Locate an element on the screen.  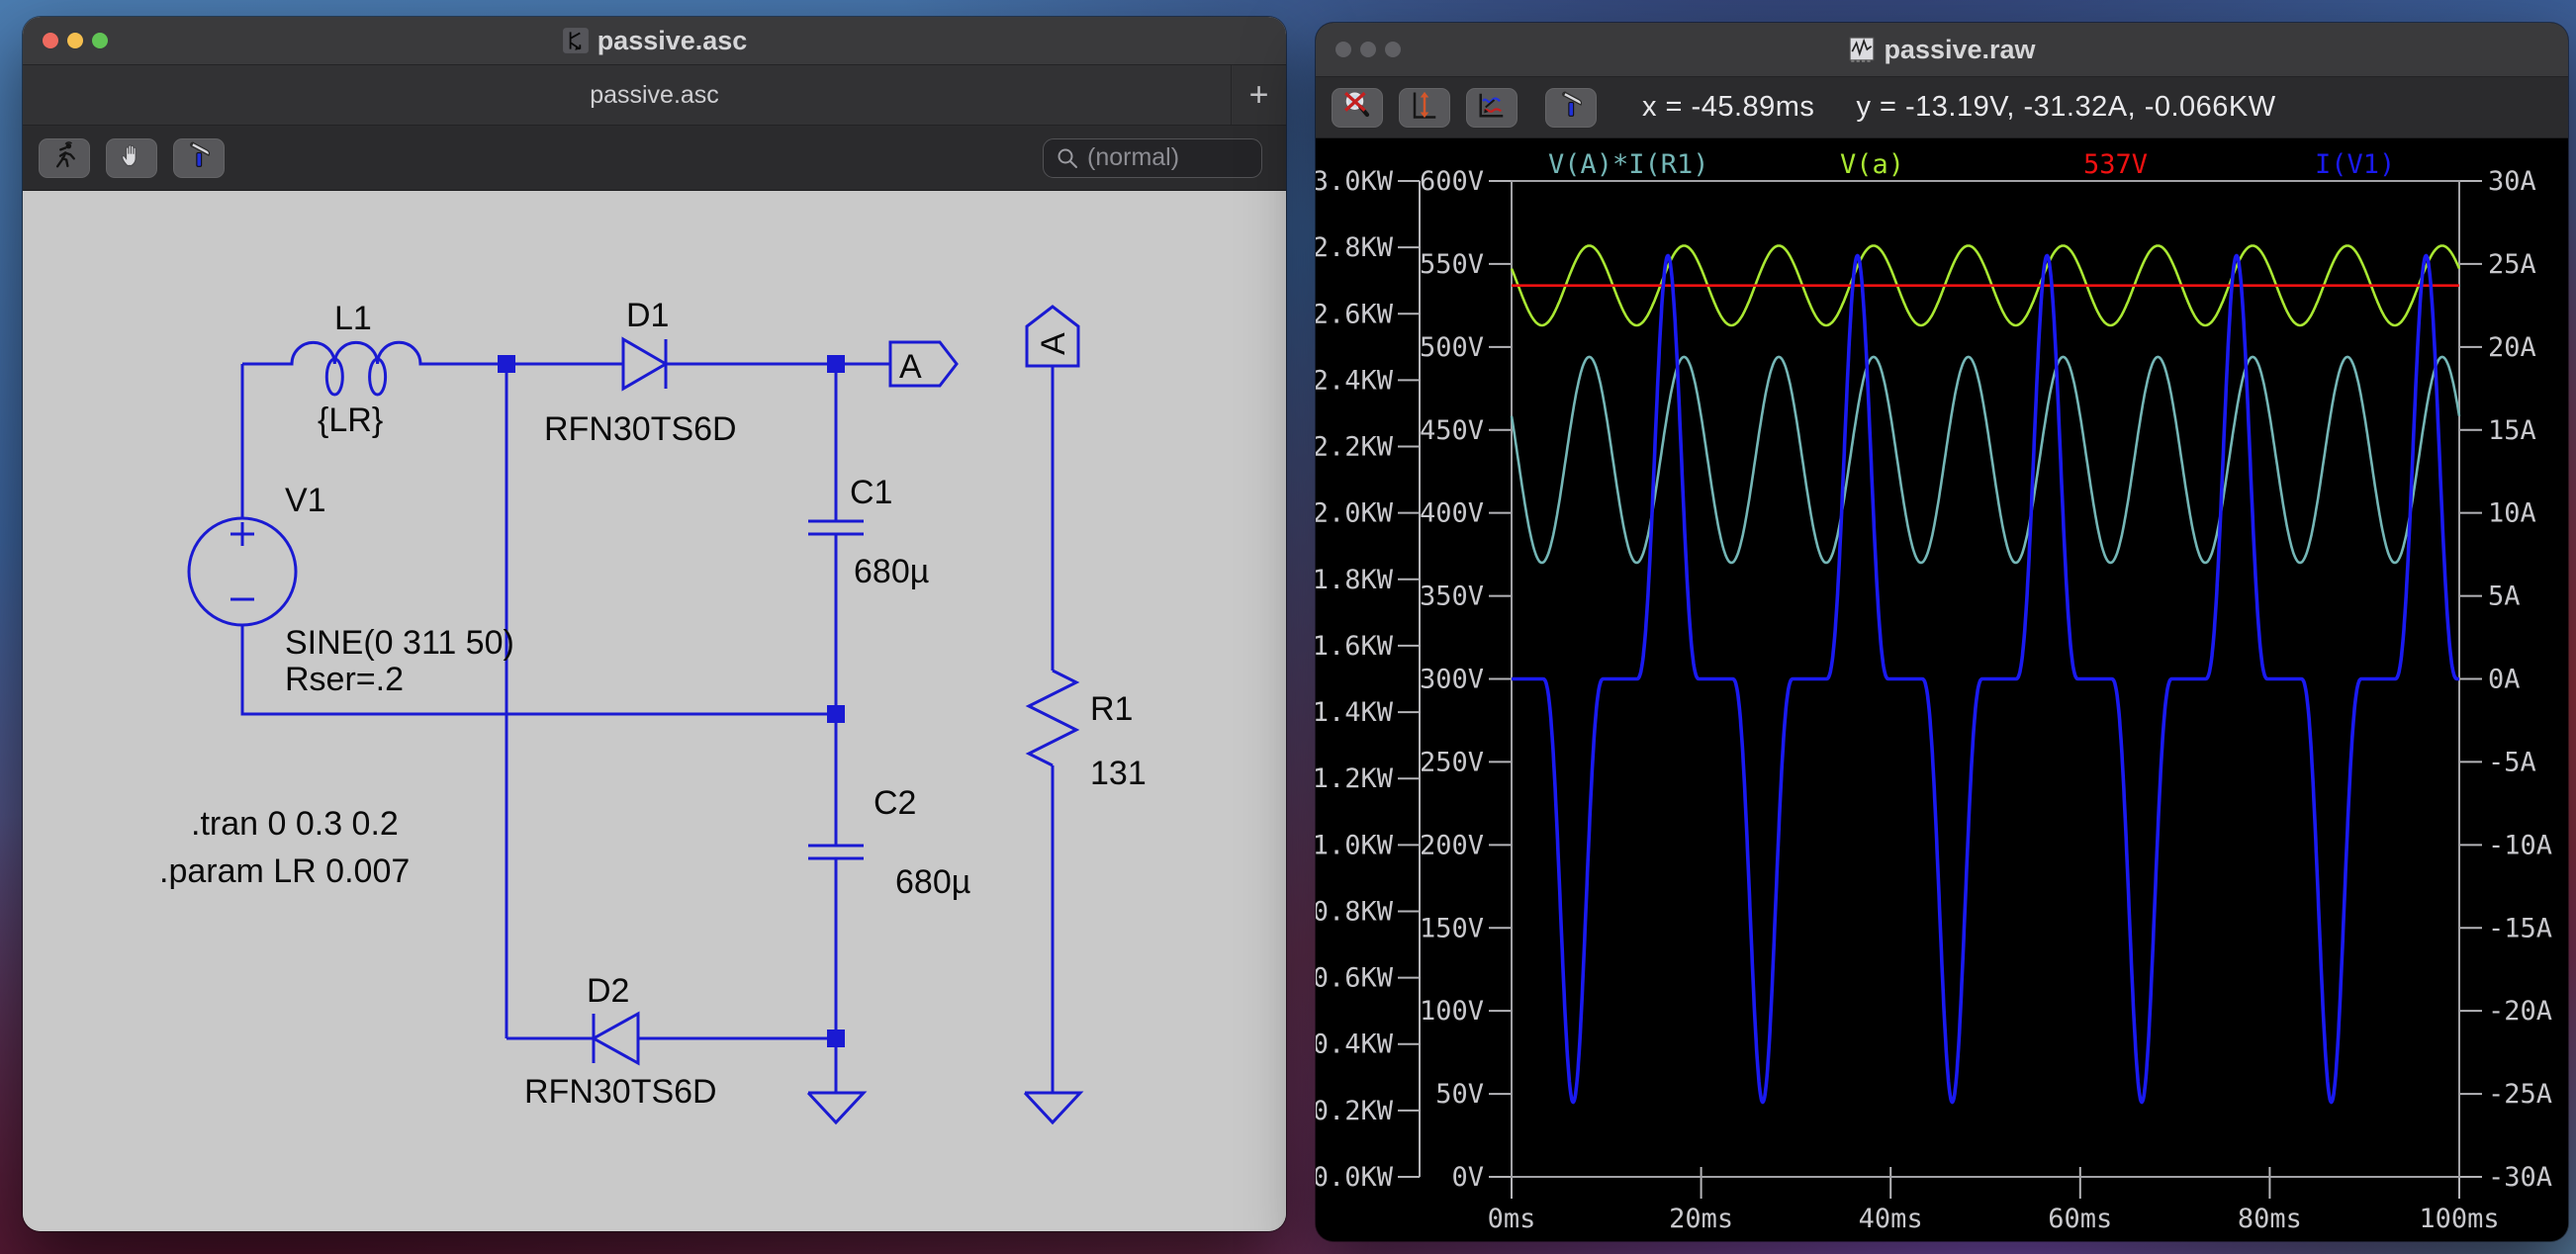
waveform-titlebar: passive.raw is located at coordinates (1942, 50).